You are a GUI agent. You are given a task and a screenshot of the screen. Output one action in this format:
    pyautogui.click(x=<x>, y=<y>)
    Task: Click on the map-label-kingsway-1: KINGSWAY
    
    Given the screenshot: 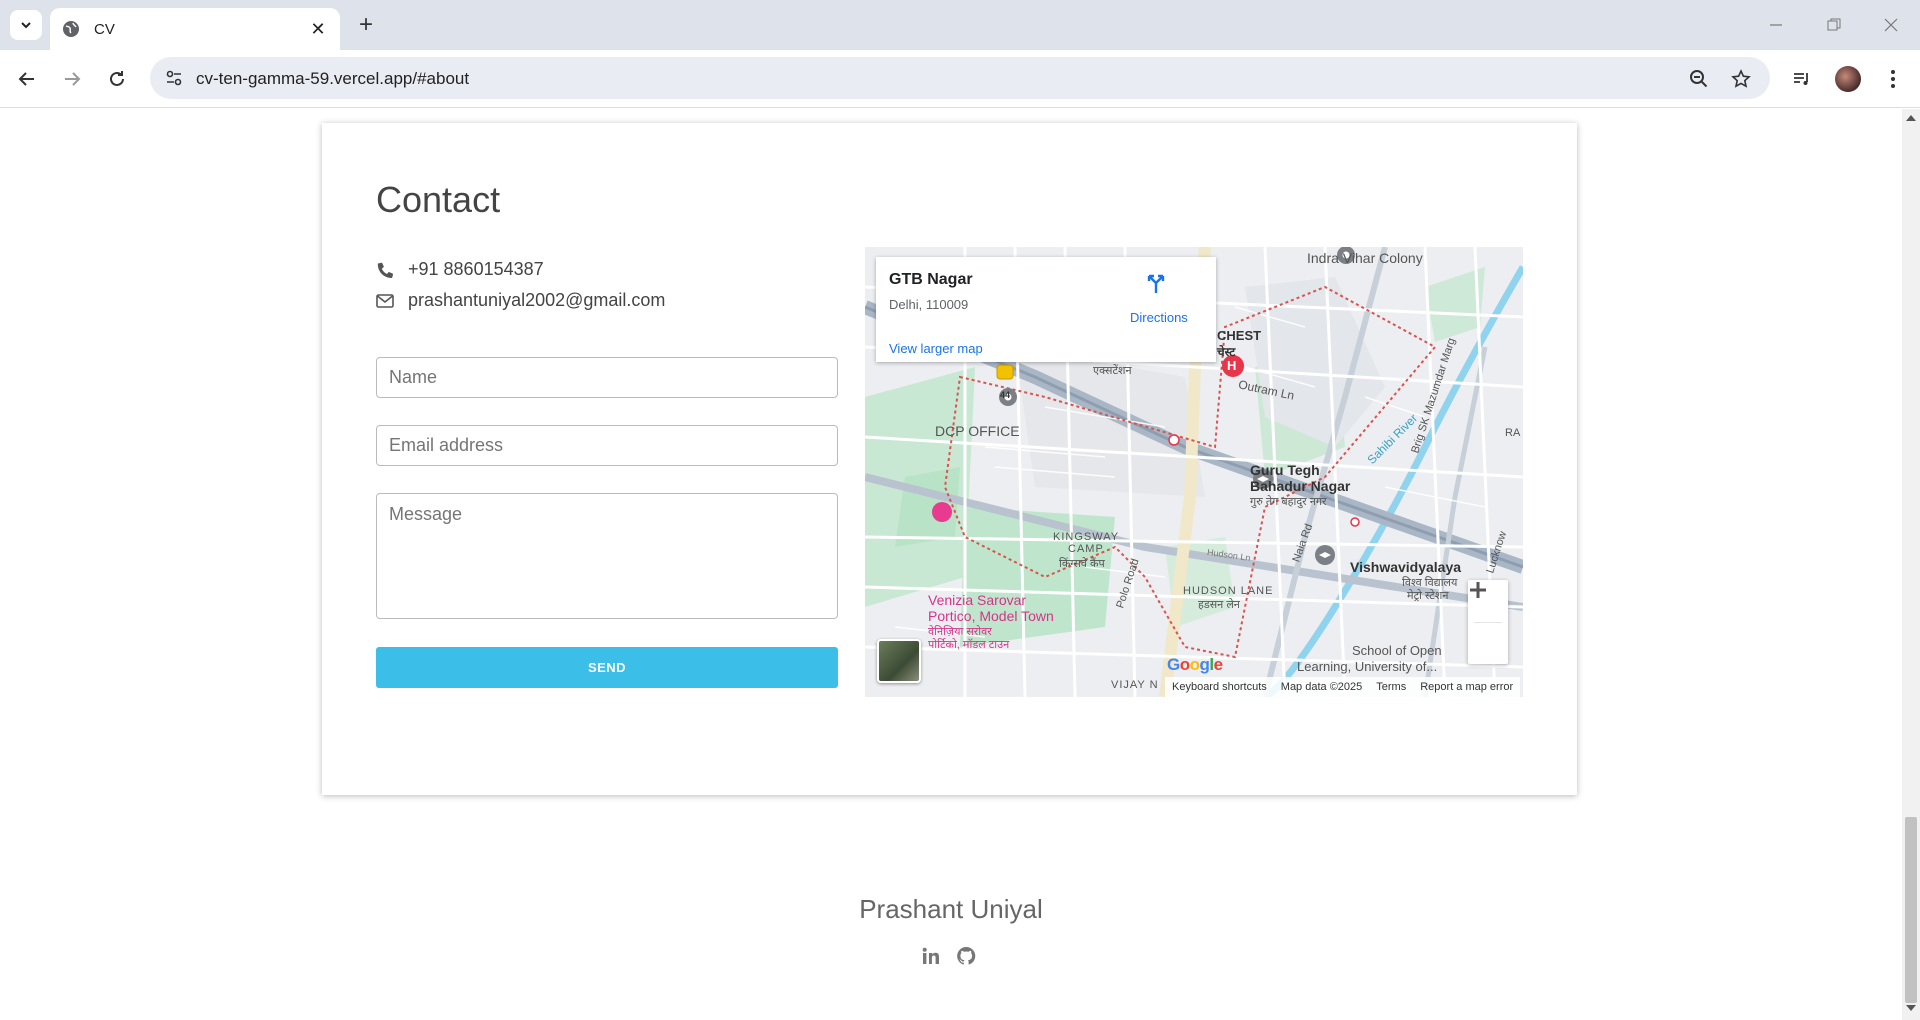 What is the action you would take?
    pyautogui.click(x=1086, y=537)
    